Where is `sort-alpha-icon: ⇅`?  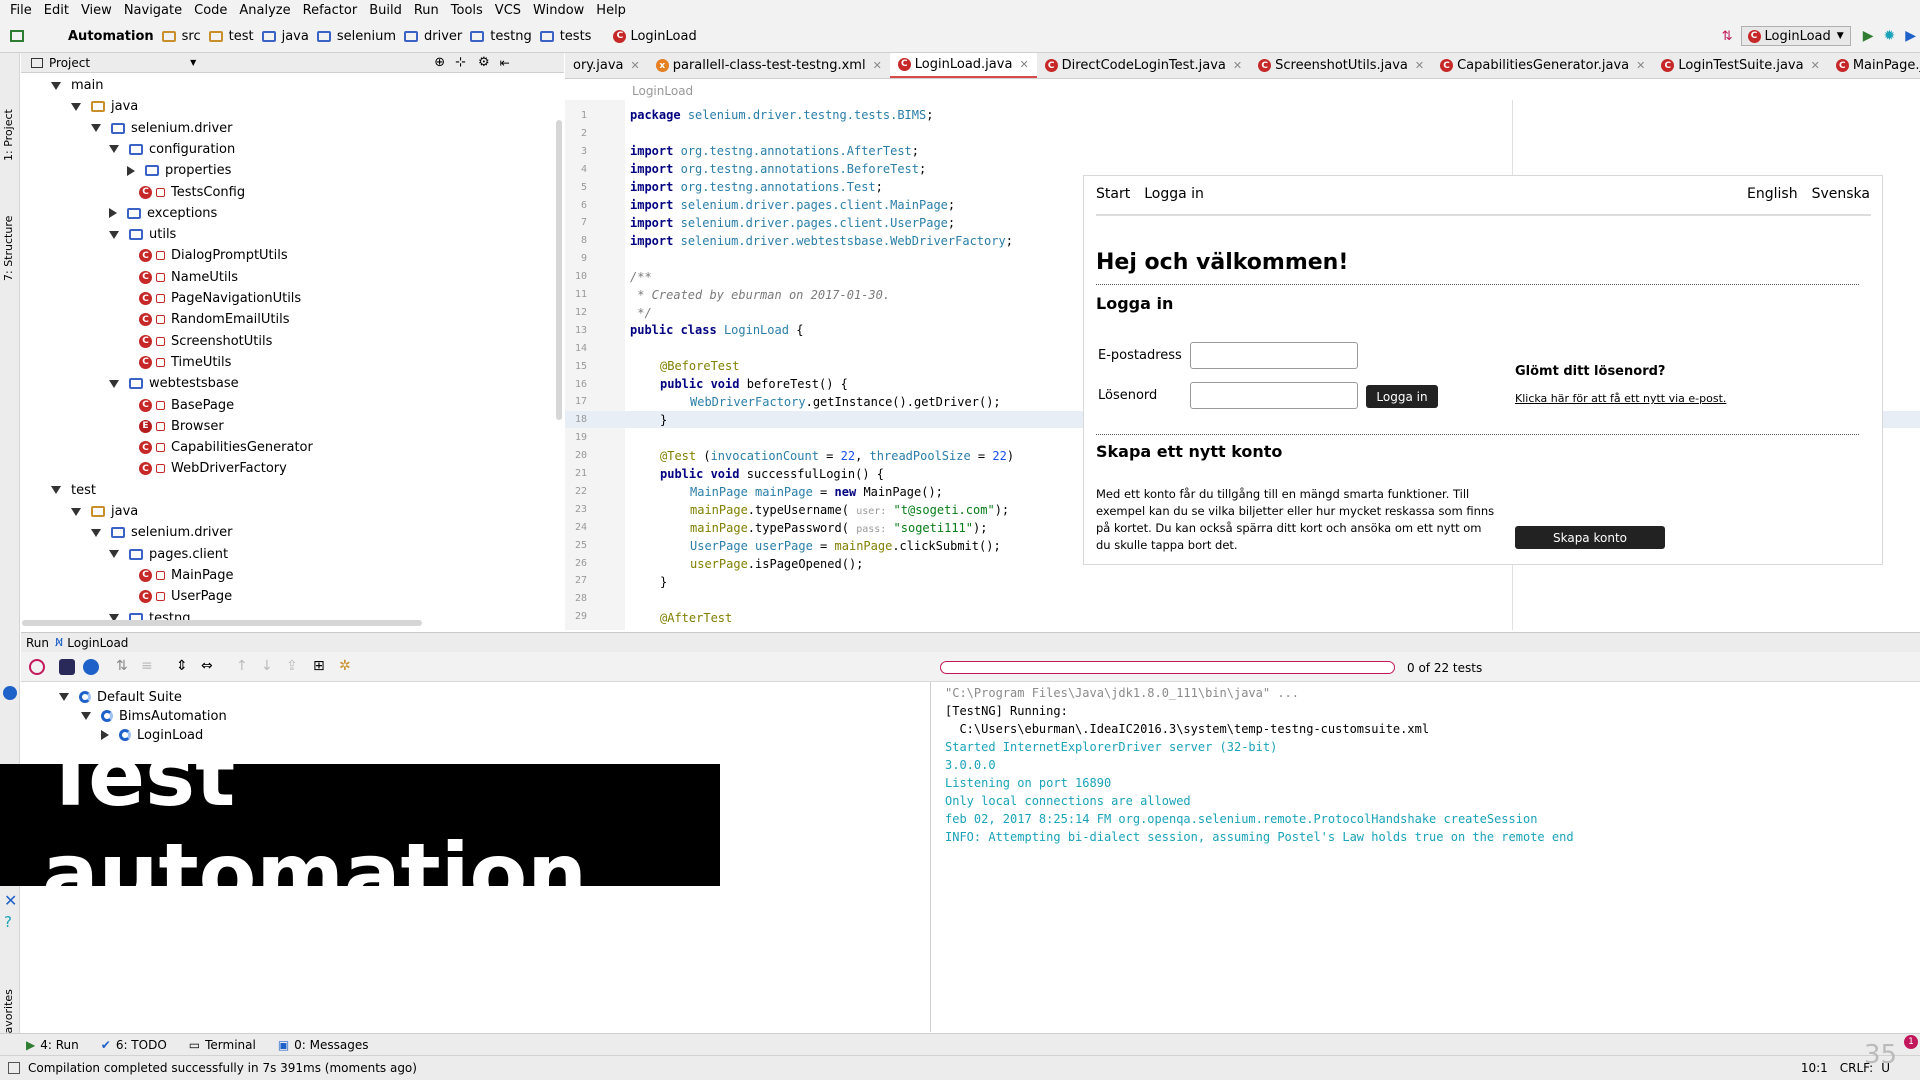 sort-alpha-icon: ⇅ is located at coordinates (122, 666).